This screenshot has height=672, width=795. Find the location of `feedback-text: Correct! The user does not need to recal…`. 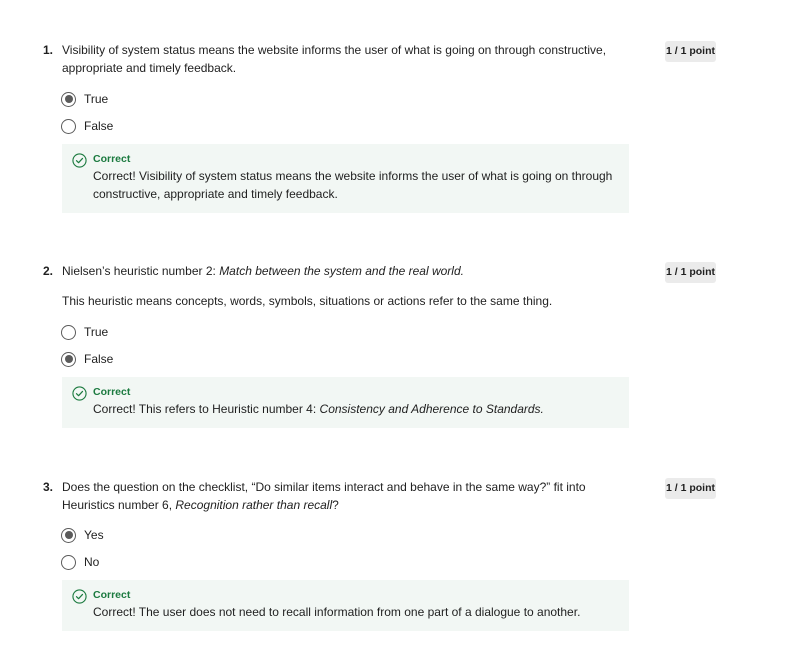

feedback-text: Correct! The user does not need to recal… is located at coordinates (337, 612).